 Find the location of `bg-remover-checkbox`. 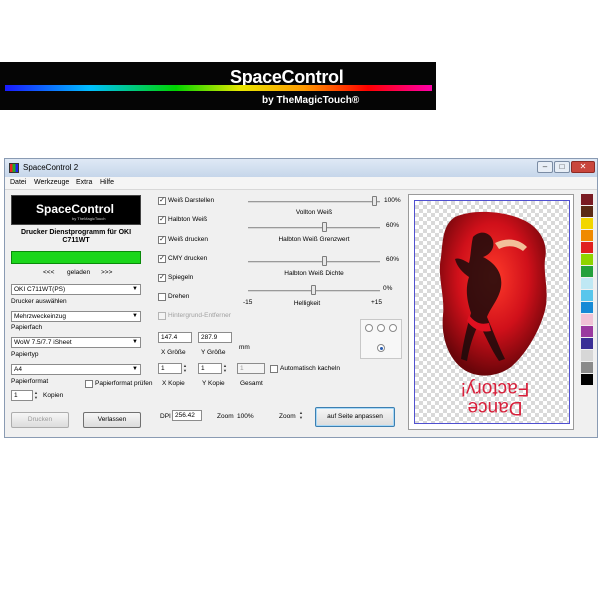

bg-remover-checkbox is located at coordinates (162, 316).